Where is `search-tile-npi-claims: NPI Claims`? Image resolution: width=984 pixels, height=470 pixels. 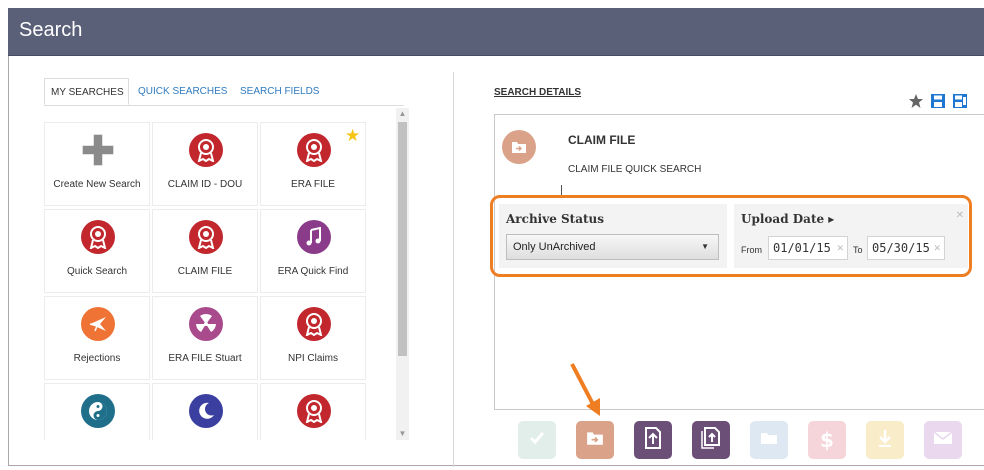
search-tile-npi-claims: NPI Claims is located at coordinates (313, 338).